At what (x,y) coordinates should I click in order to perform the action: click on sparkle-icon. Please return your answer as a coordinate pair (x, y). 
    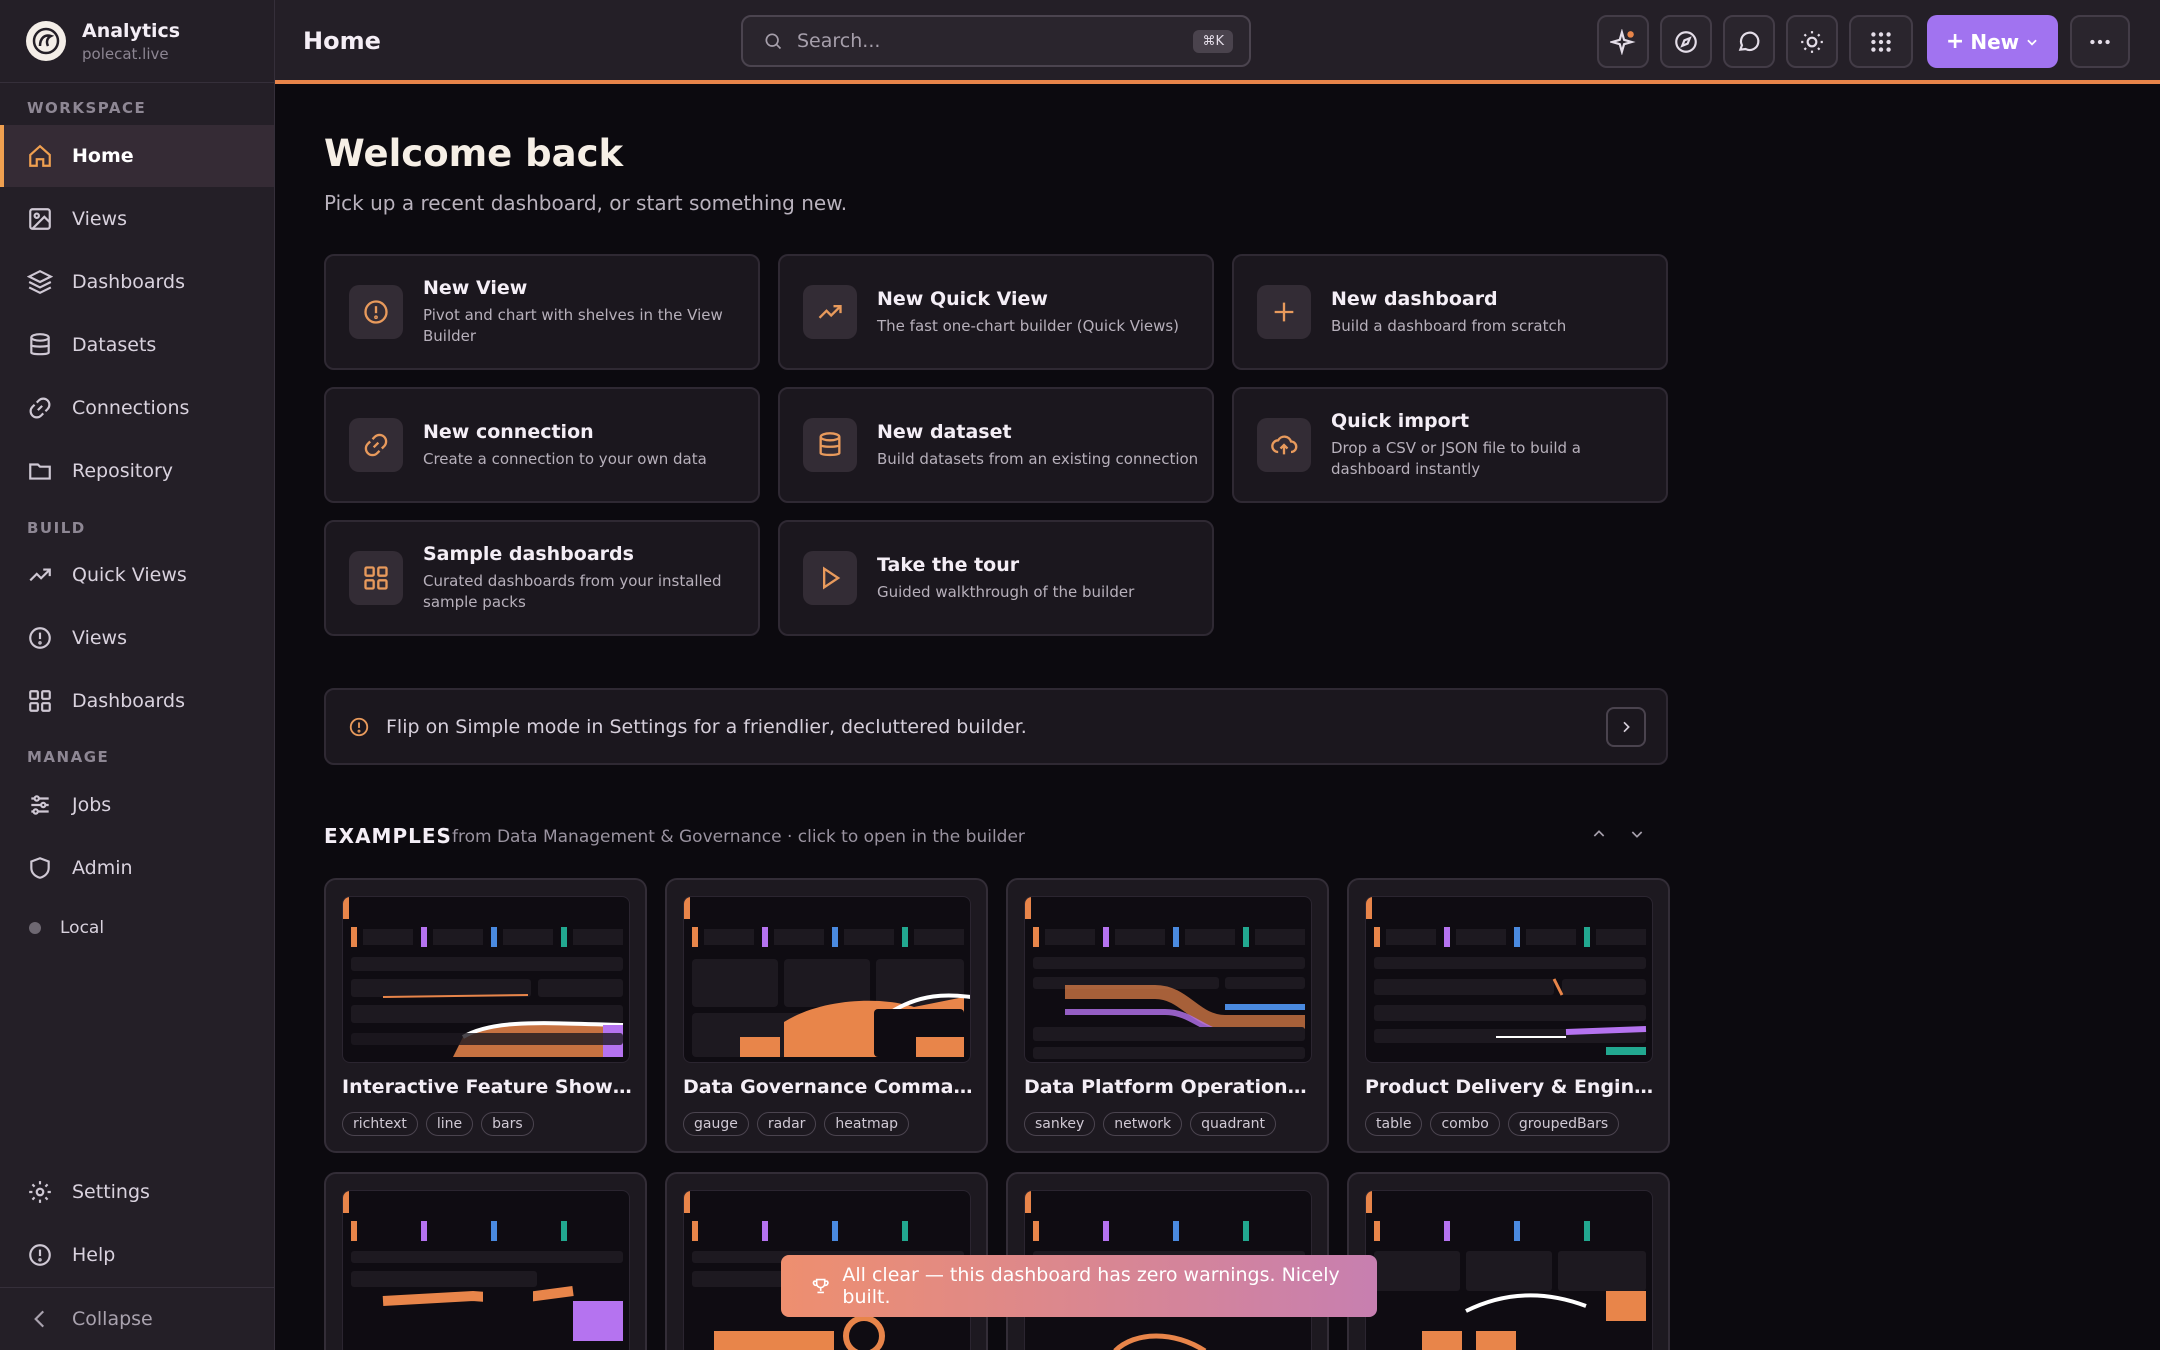
    Looking at the image, I should click on (1623, 41).